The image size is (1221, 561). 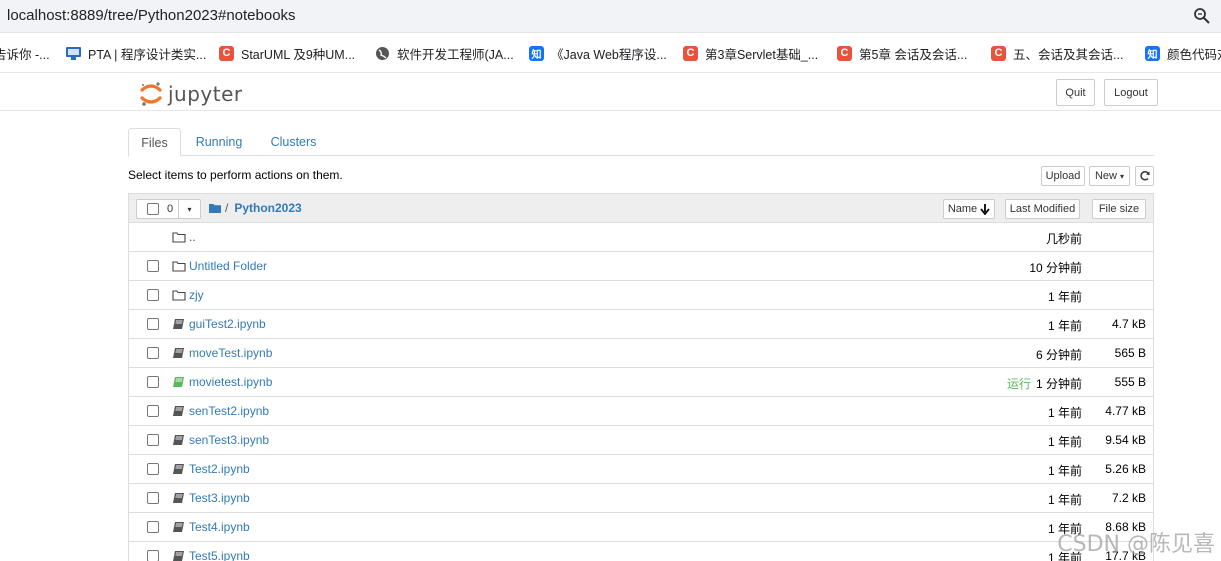 I want to click on file-name-link: moveTest.ipynb, so click(x=230, y=353).